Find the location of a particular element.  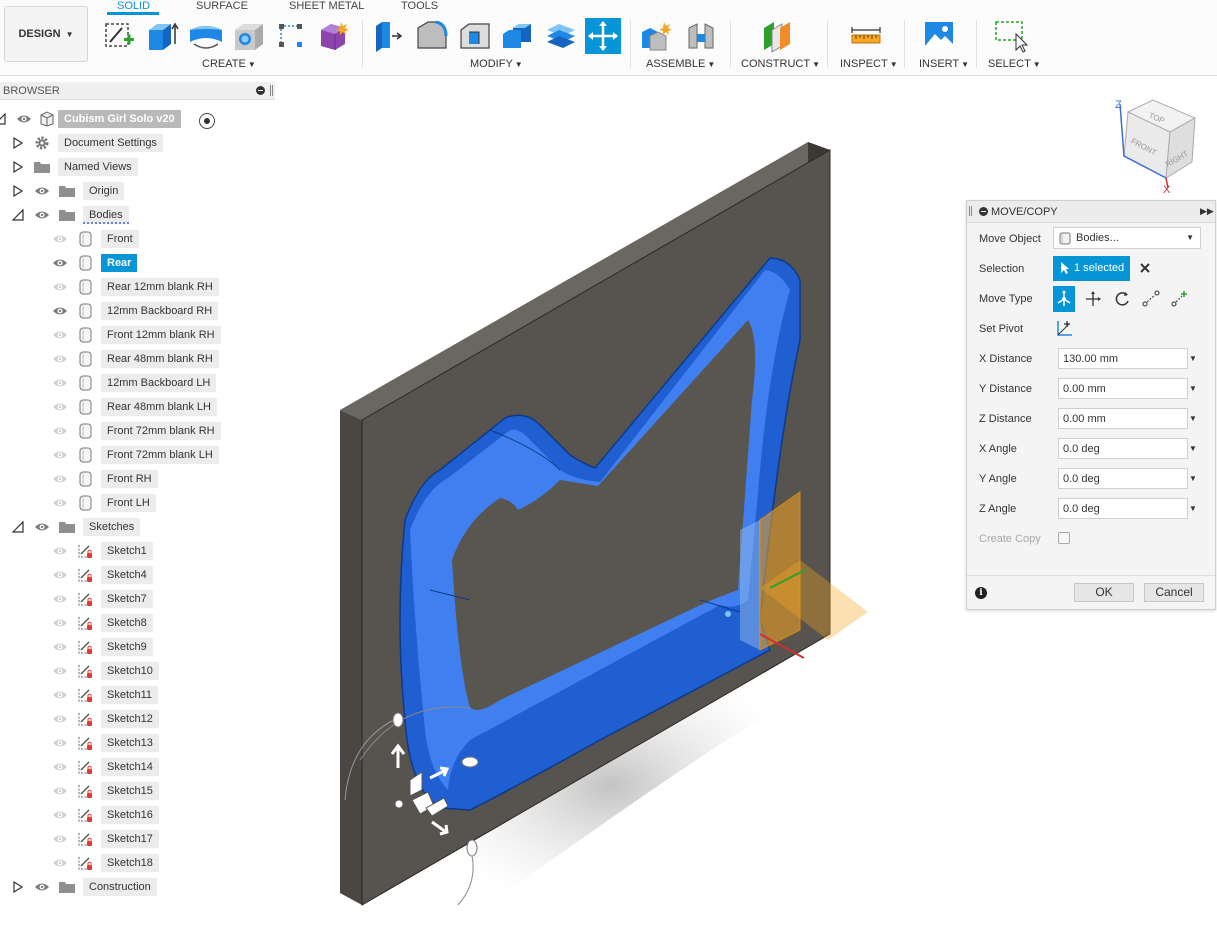

extrude-icon is located at coordinates (163, 36).